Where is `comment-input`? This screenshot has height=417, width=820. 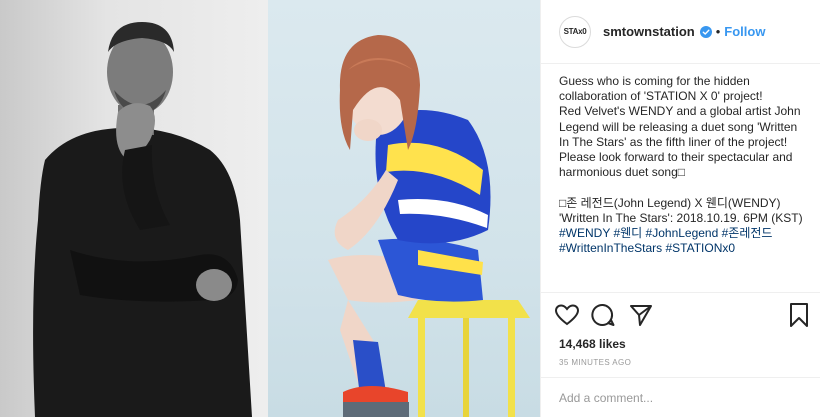 comment-input is located at coordinates (679, 398).